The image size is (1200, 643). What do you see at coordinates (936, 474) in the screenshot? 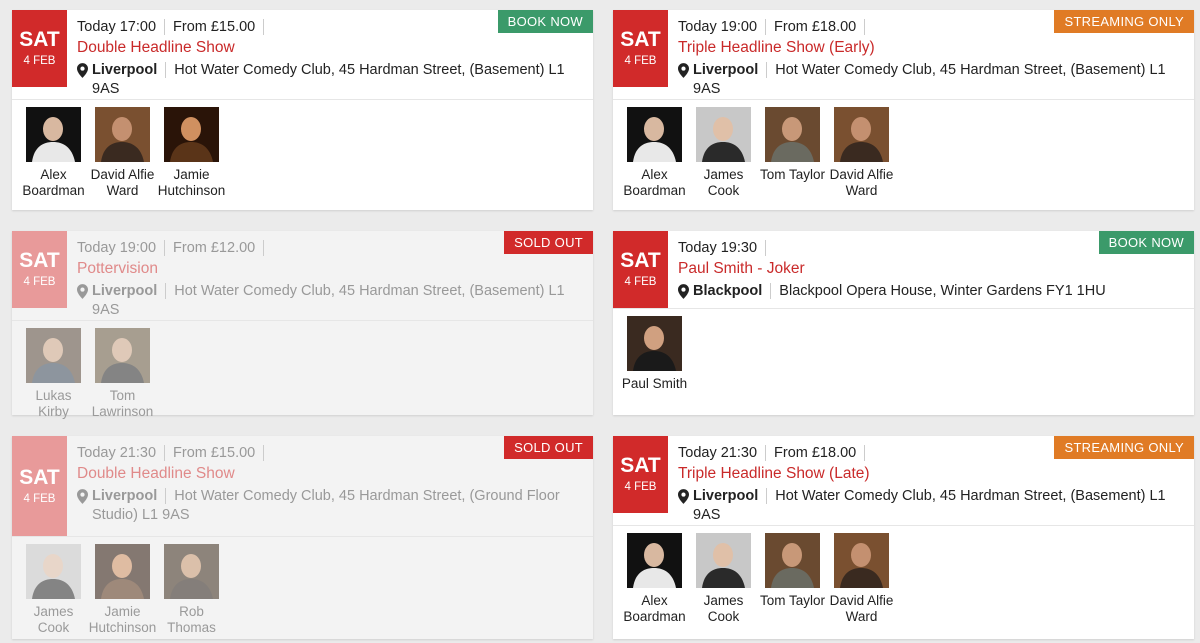
I see `event-title: Triple Headline Show (Late)` at bounding box center [936, 474].